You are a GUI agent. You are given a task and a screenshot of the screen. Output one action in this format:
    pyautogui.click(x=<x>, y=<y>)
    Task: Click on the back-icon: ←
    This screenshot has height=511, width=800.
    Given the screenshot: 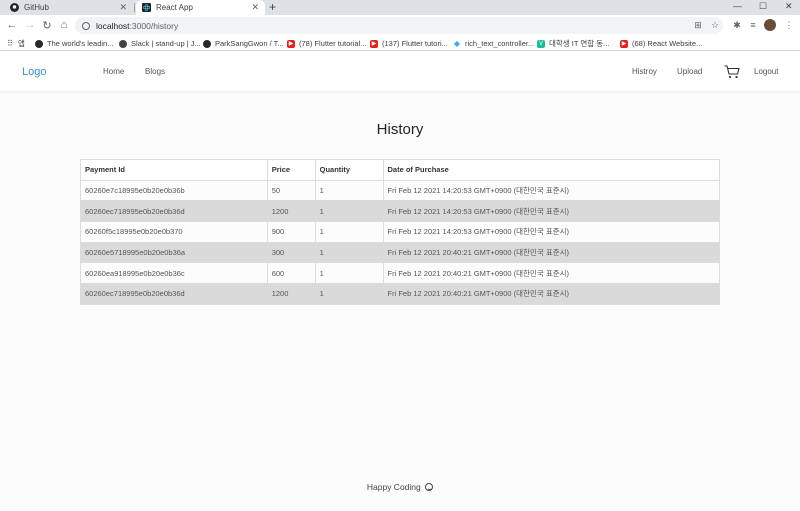 What is the action you would take?
    pyautogui.click(x=12, y=25)
    